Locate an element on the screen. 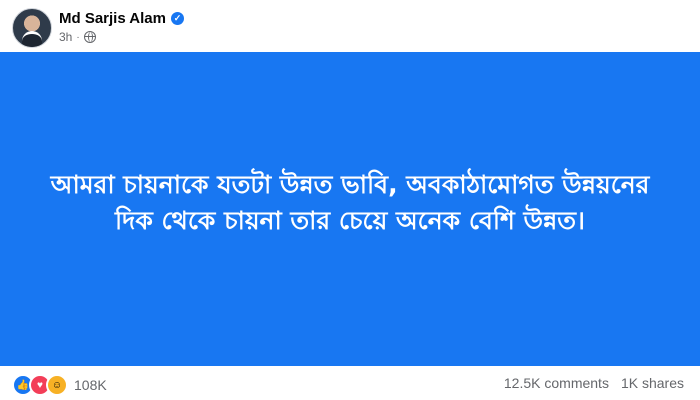 Image resolution: width=700 pixels, height=400 pixels. author-name: Md Sarjis Alam is located at coordinates (112, 18).